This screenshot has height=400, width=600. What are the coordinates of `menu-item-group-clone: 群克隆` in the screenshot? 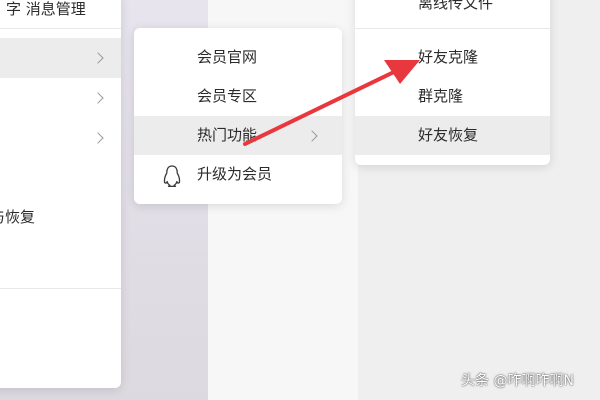 It's located at (452, 96).